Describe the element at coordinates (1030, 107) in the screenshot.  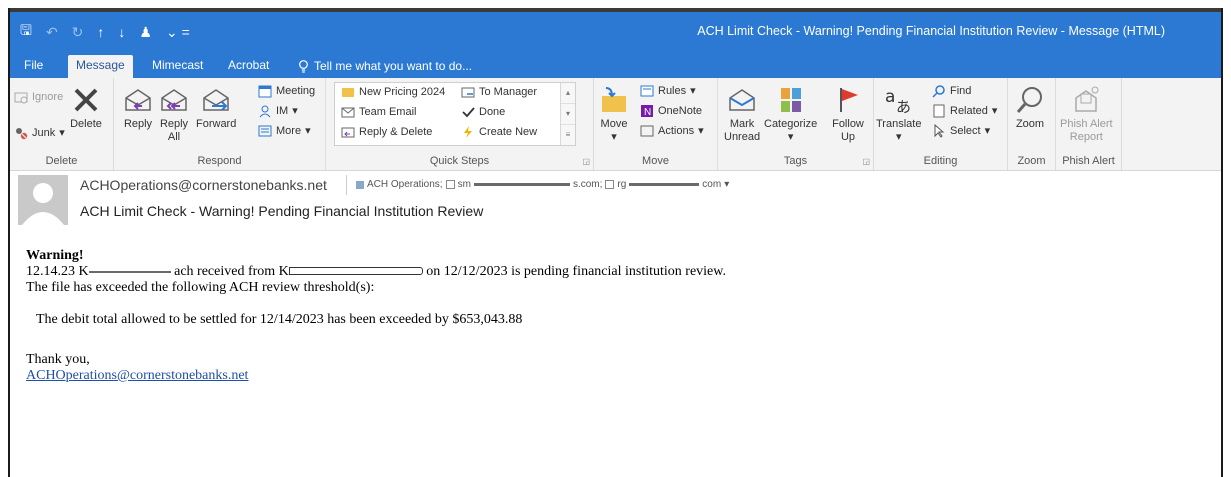
I see `zoom-button: Zoom` at that location.